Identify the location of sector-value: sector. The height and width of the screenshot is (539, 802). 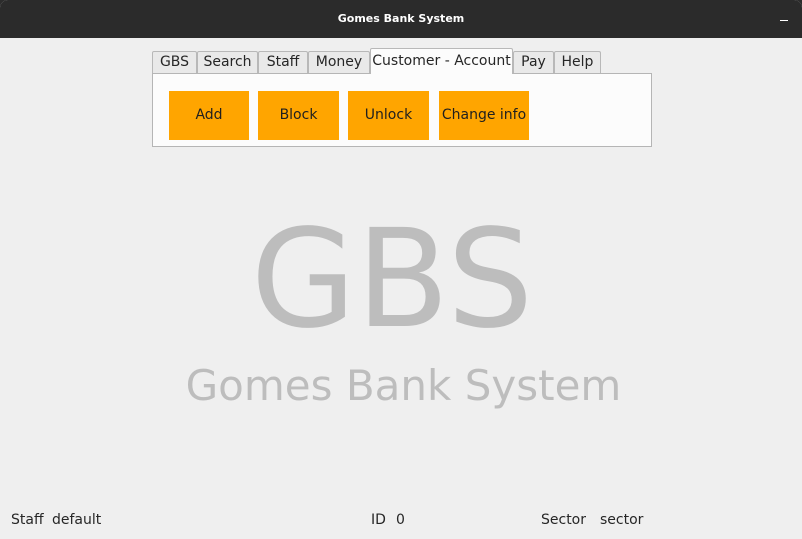
(622, 520).